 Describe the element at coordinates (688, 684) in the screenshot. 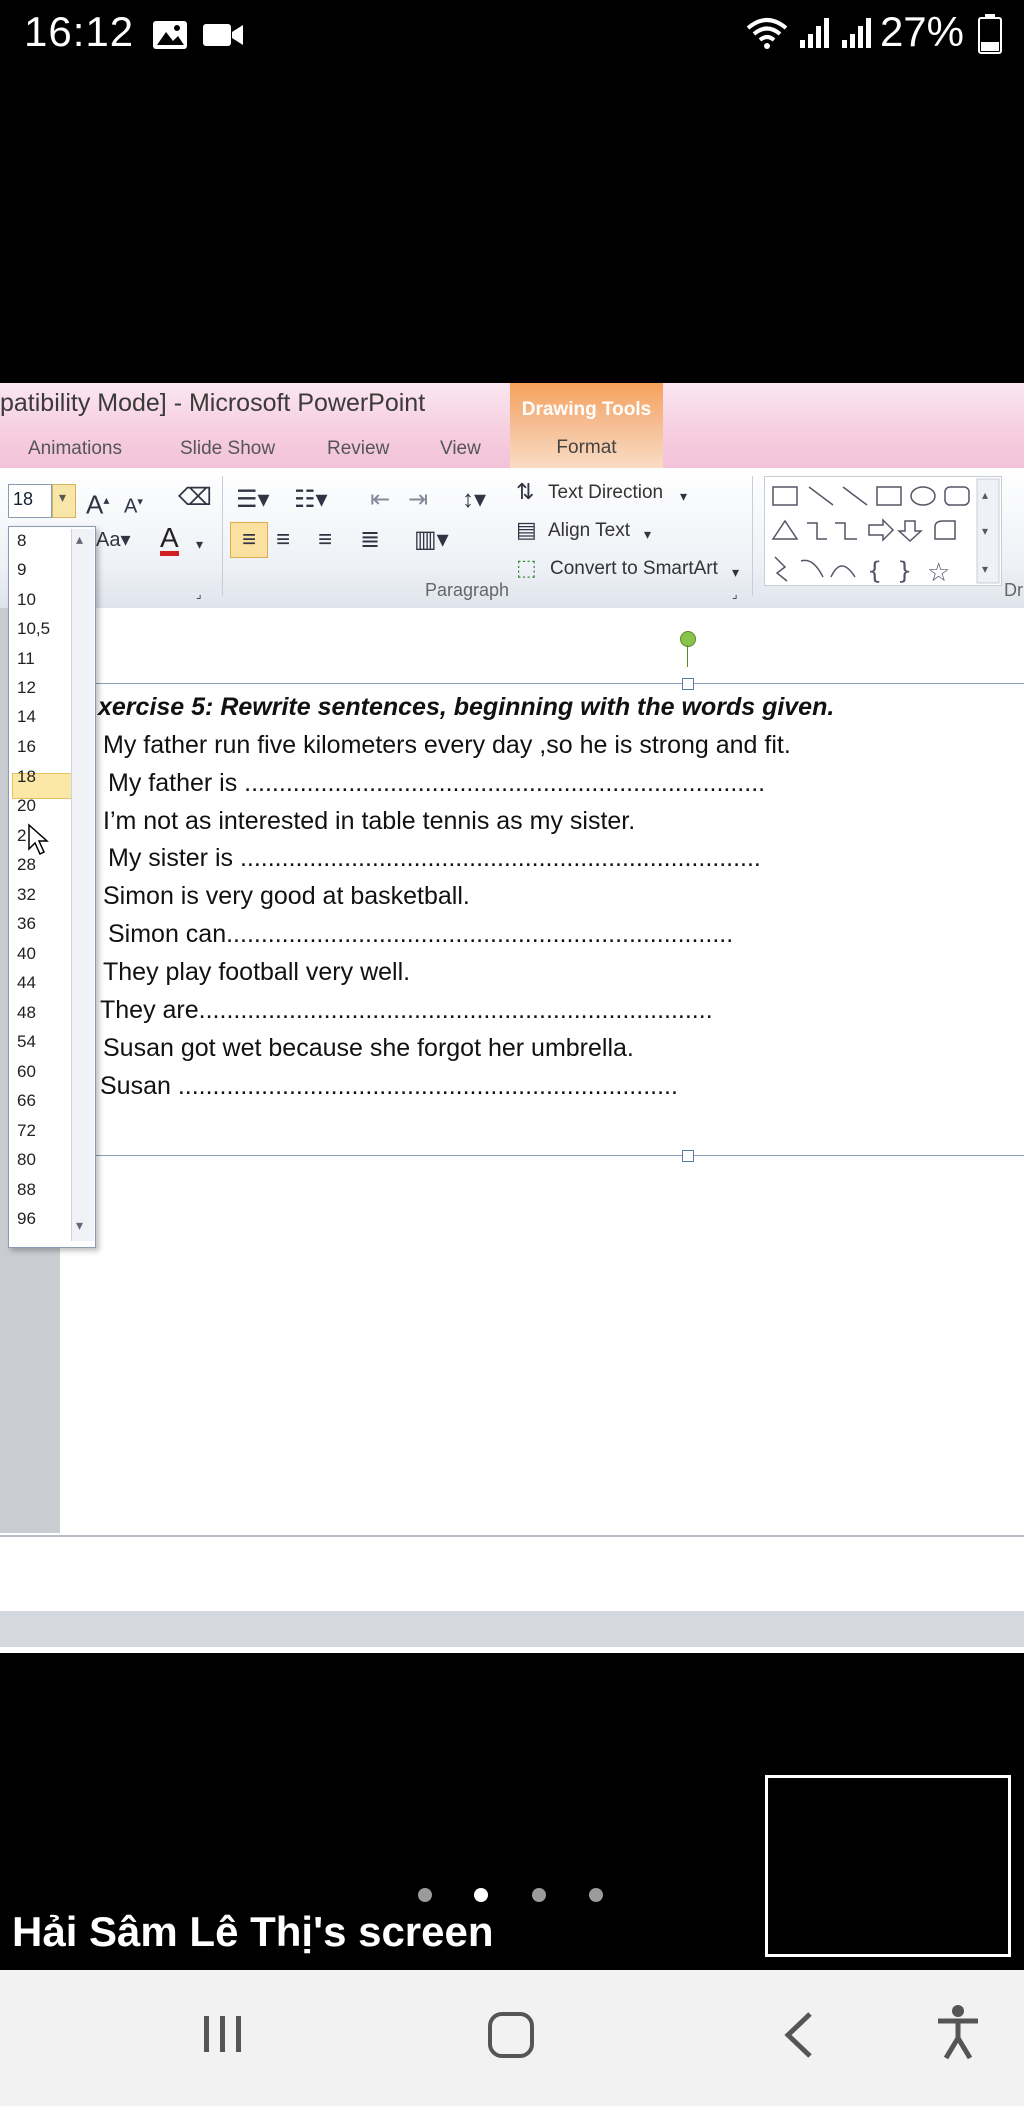

I see `resize-handle-top` at that location.